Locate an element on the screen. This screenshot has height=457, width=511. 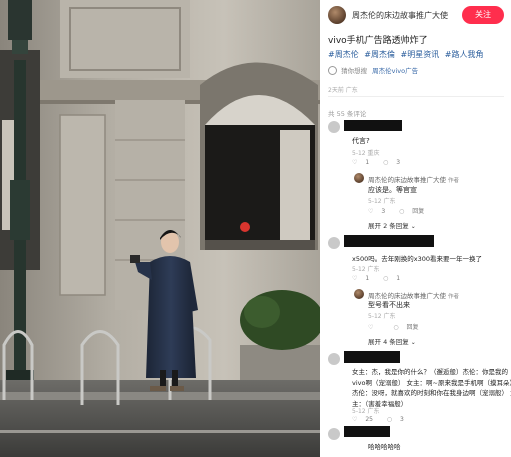
tag-link: #明星资讯 is located at coordinates (420, 54).